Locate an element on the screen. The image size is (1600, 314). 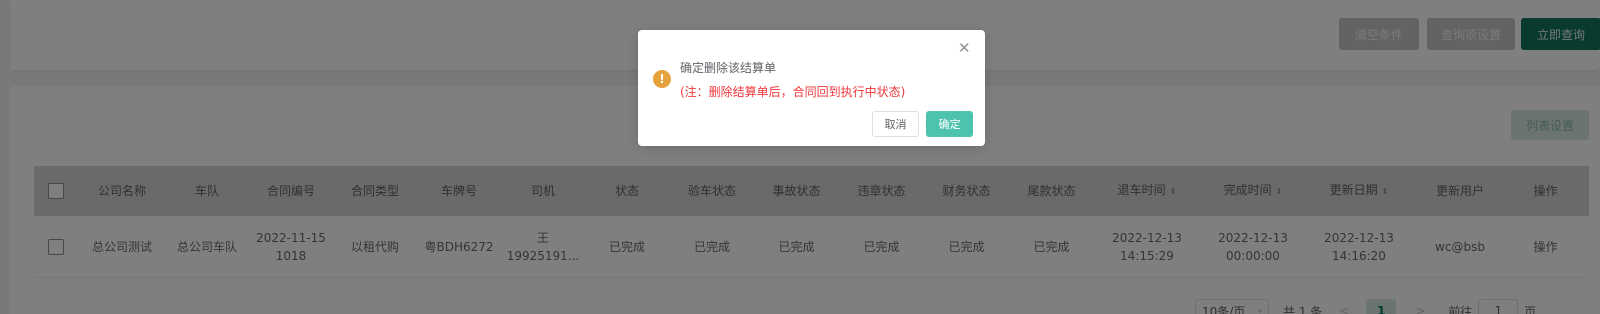
dialog-title: 确定删除该结算单 is located at coordinates (728, 68).